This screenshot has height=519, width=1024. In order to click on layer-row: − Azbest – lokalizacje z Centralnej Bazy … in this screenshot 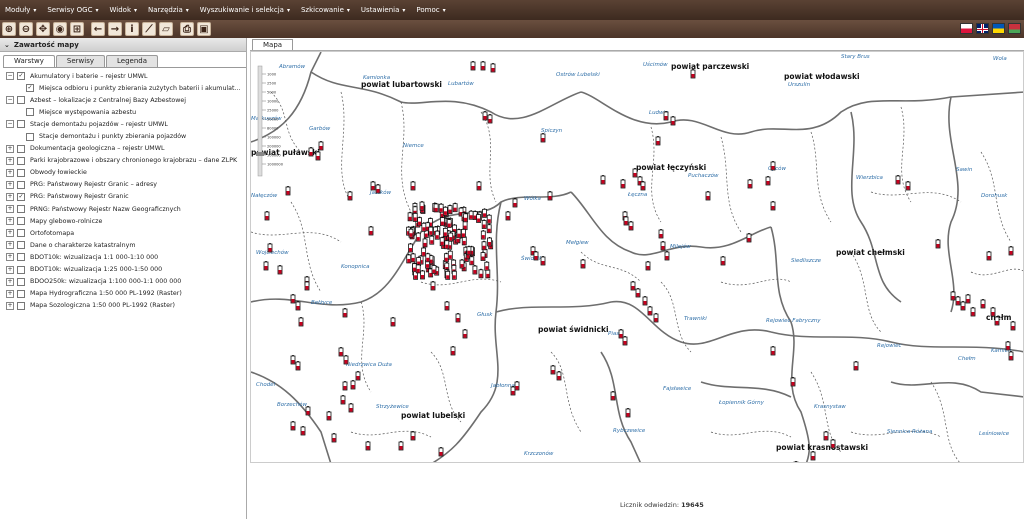, I will do `click(126, 100)`.